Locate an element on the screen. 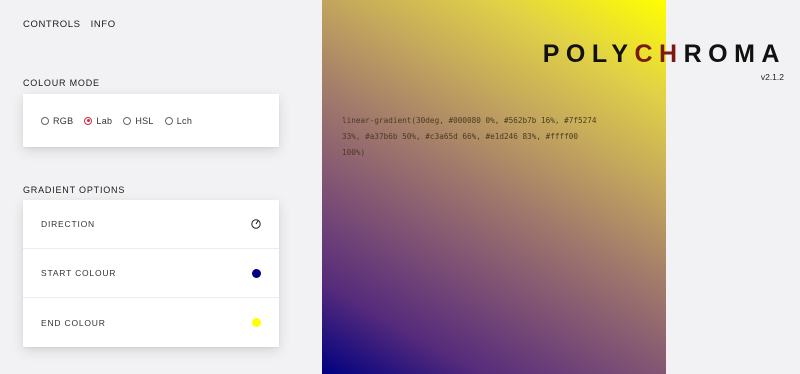 This screenshot has height=374, width=800. direction-label: DIRECTION is located at coordinates (68, 224).